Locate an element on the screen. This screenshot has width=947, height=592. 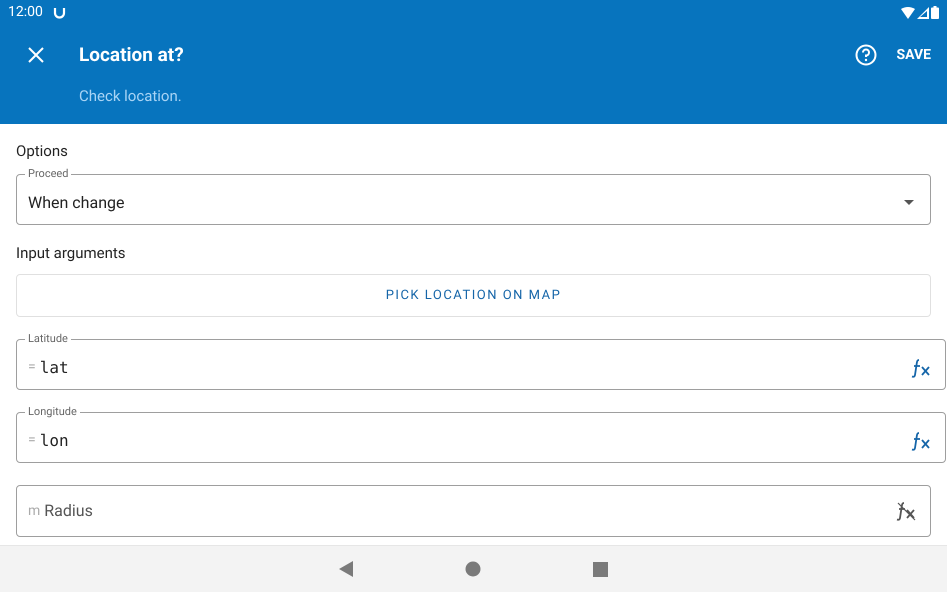
battery-icon is located at coordinates (935, 12).